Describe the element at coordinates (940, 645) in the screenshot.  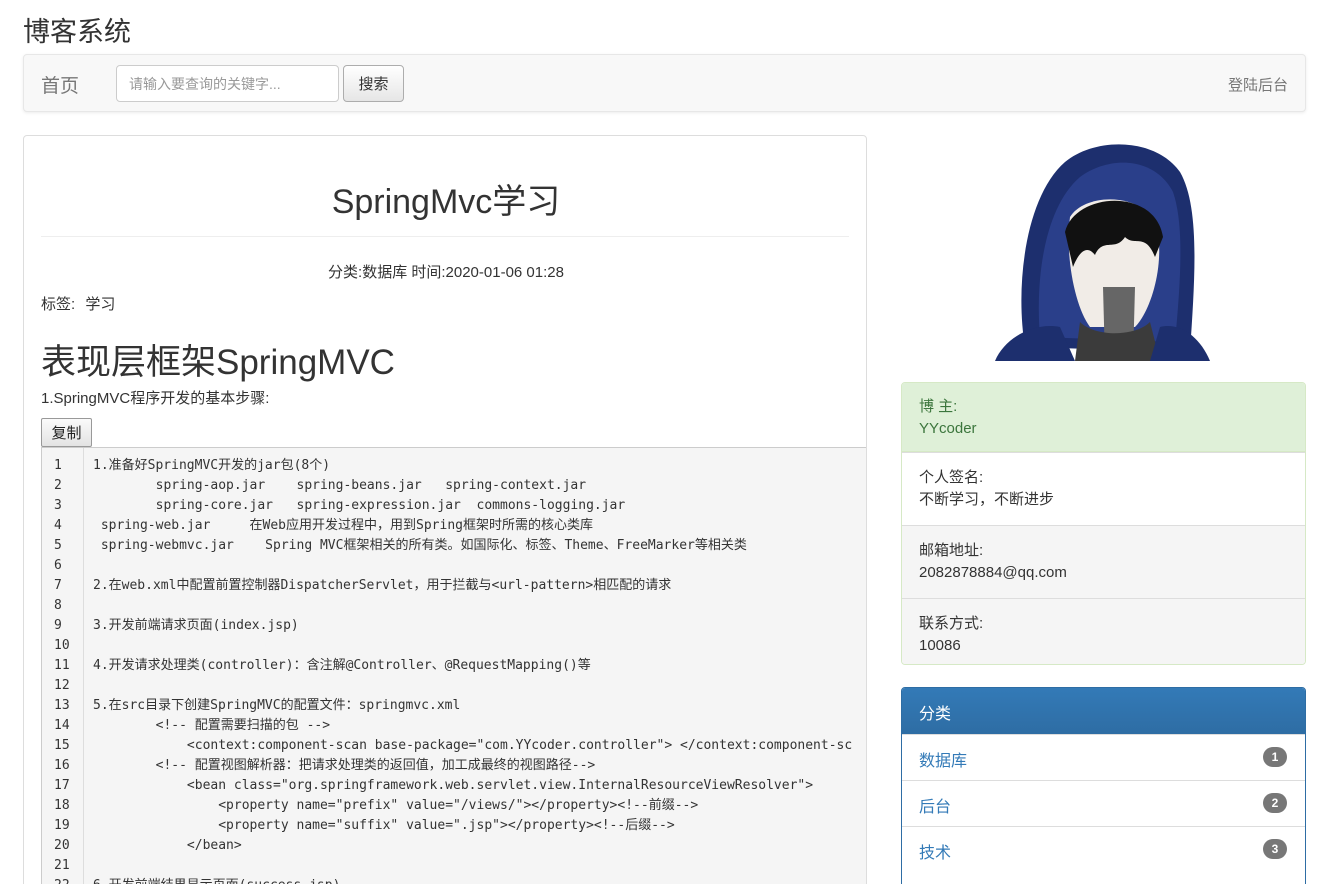
I see `contact-value: 10086` at that location.